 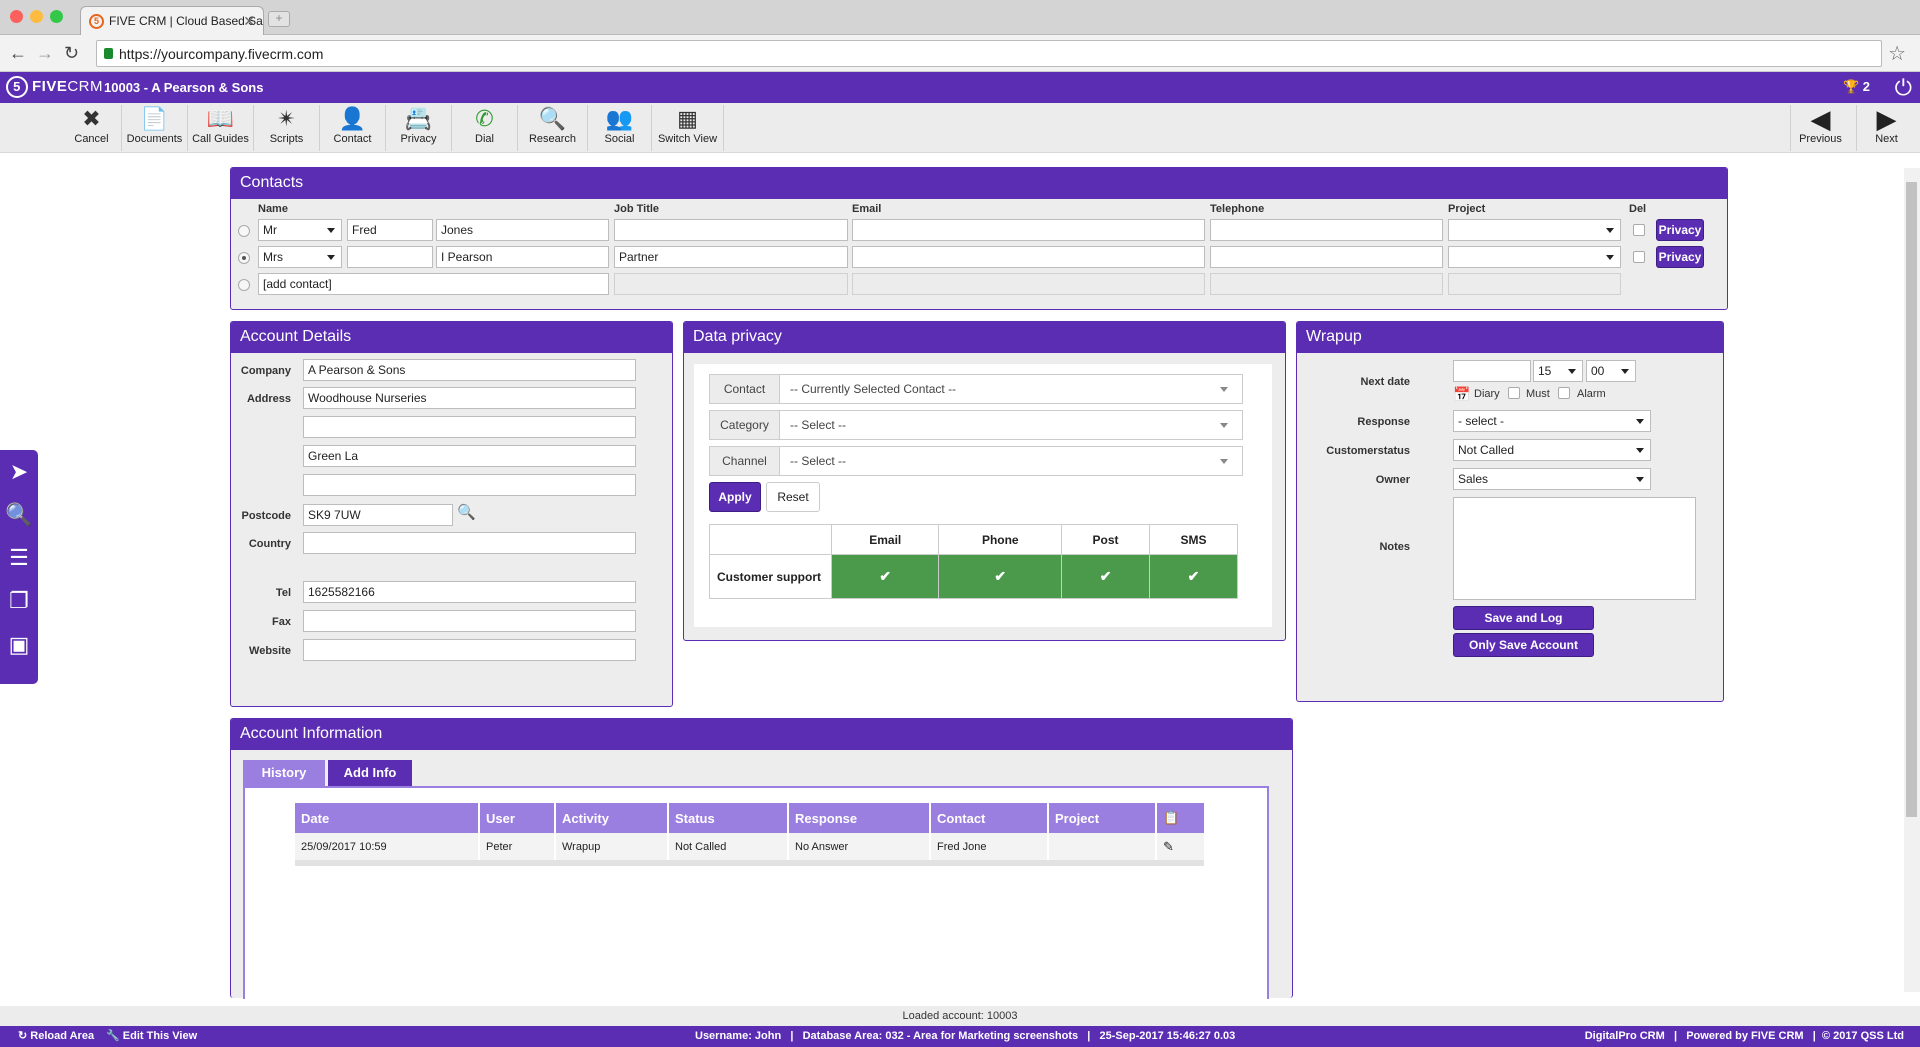 I want to click on tab-add-info: Add Info, so click(x=370, y=773).